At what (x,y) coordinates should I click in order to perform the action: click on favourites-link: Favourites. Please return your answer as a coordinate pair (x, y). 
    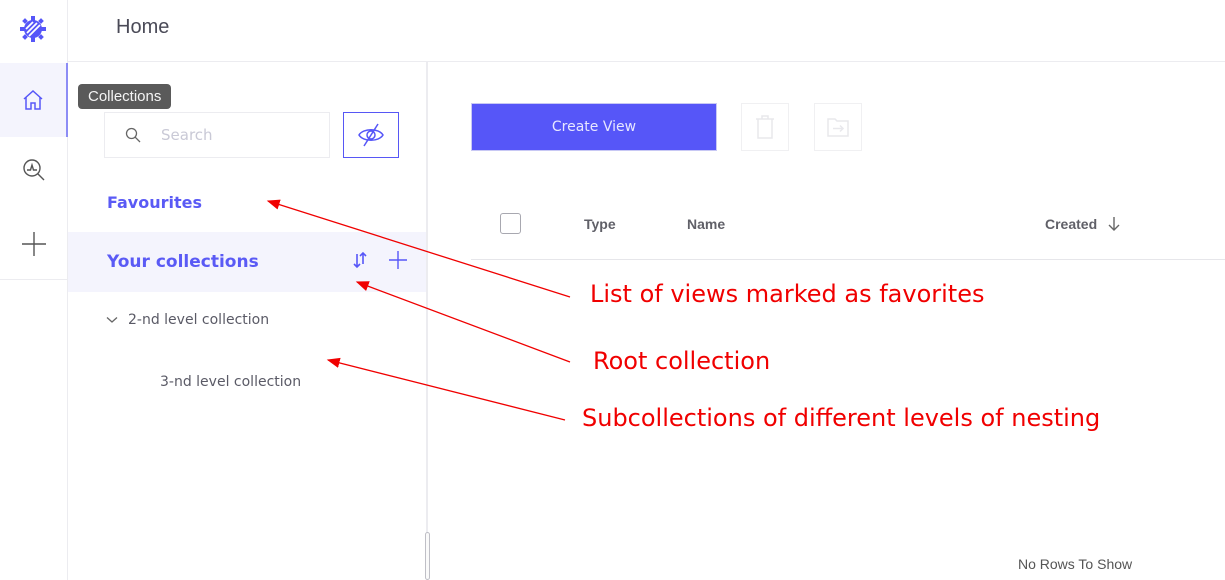
    Looking at the image, I should click on (154, 202).